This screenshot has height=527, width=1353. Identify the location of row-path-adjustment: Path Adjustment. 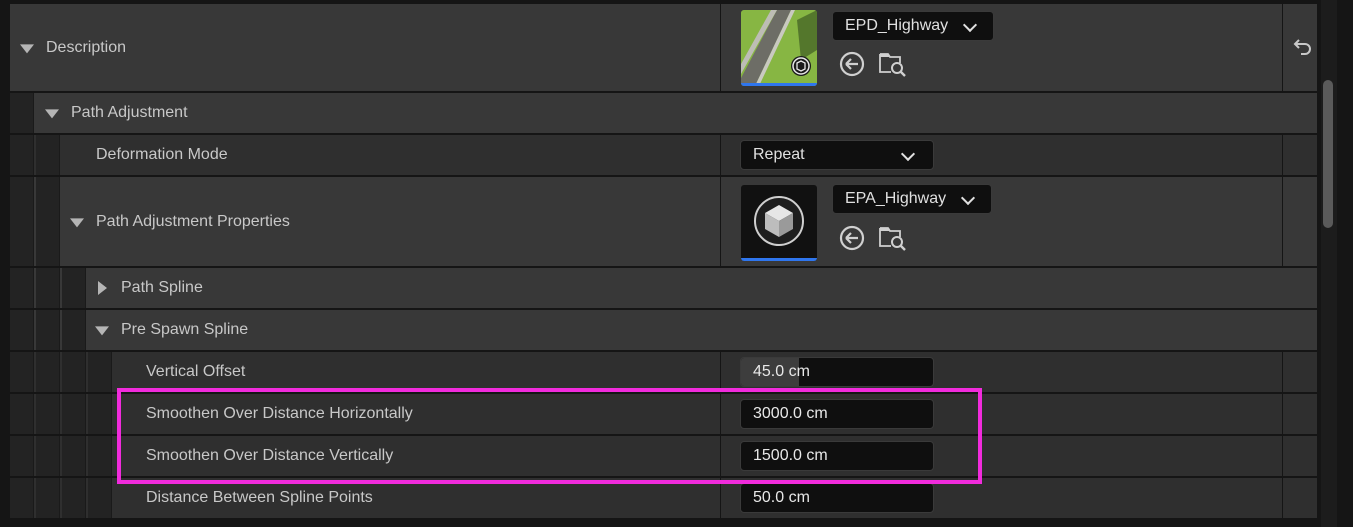
(663, 113).